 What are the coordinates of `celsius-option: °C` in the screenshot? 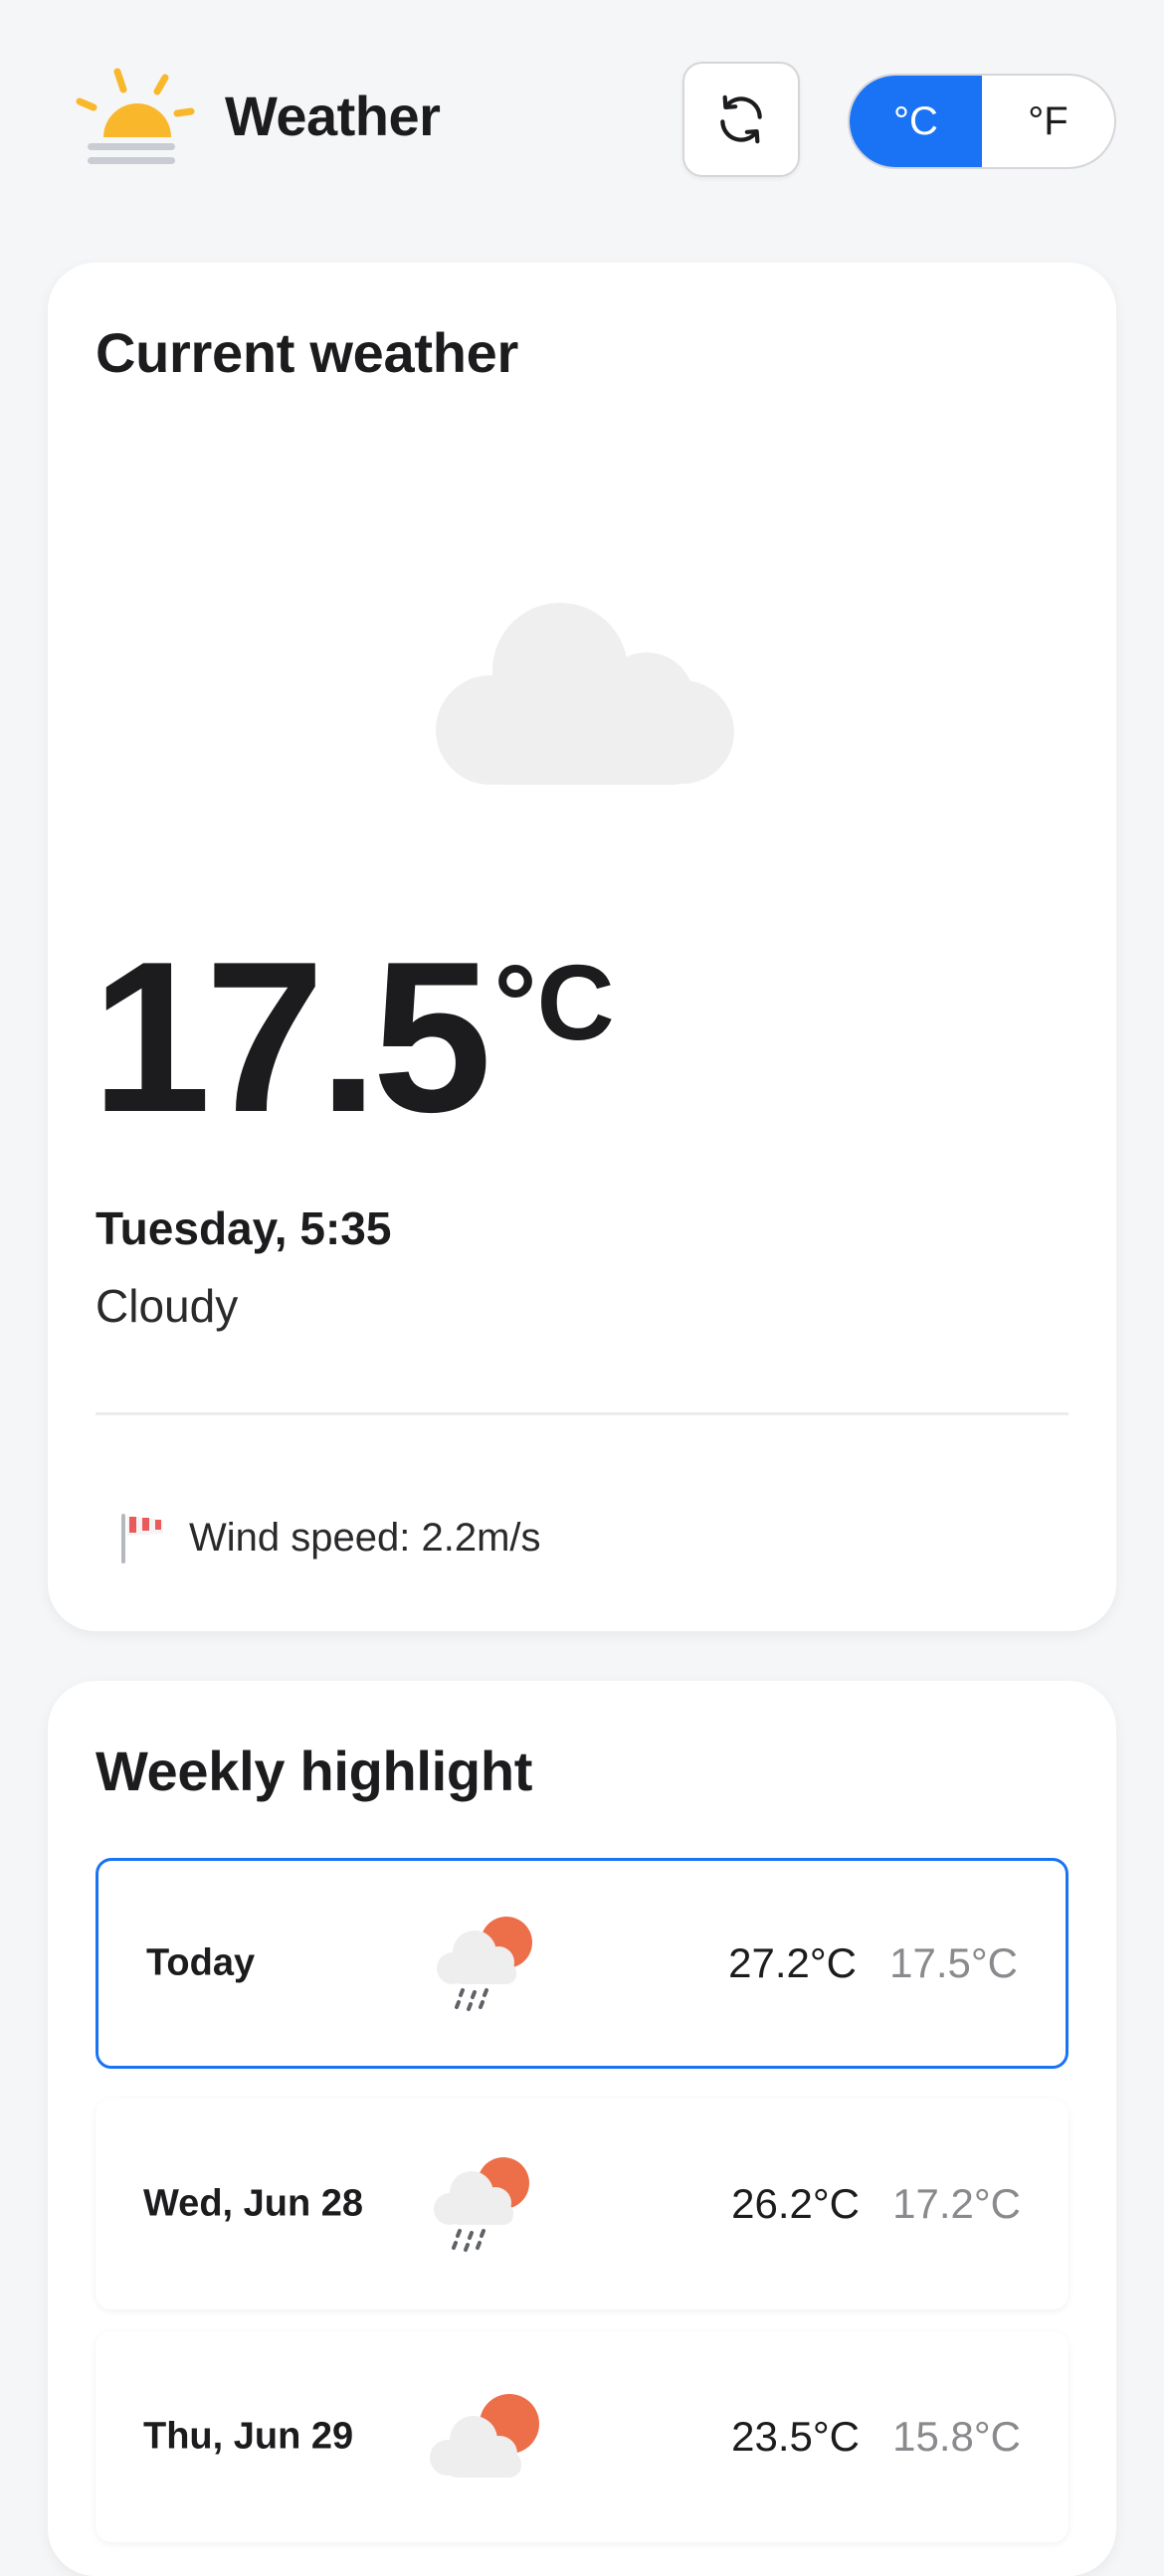 It's located at (916, 121).